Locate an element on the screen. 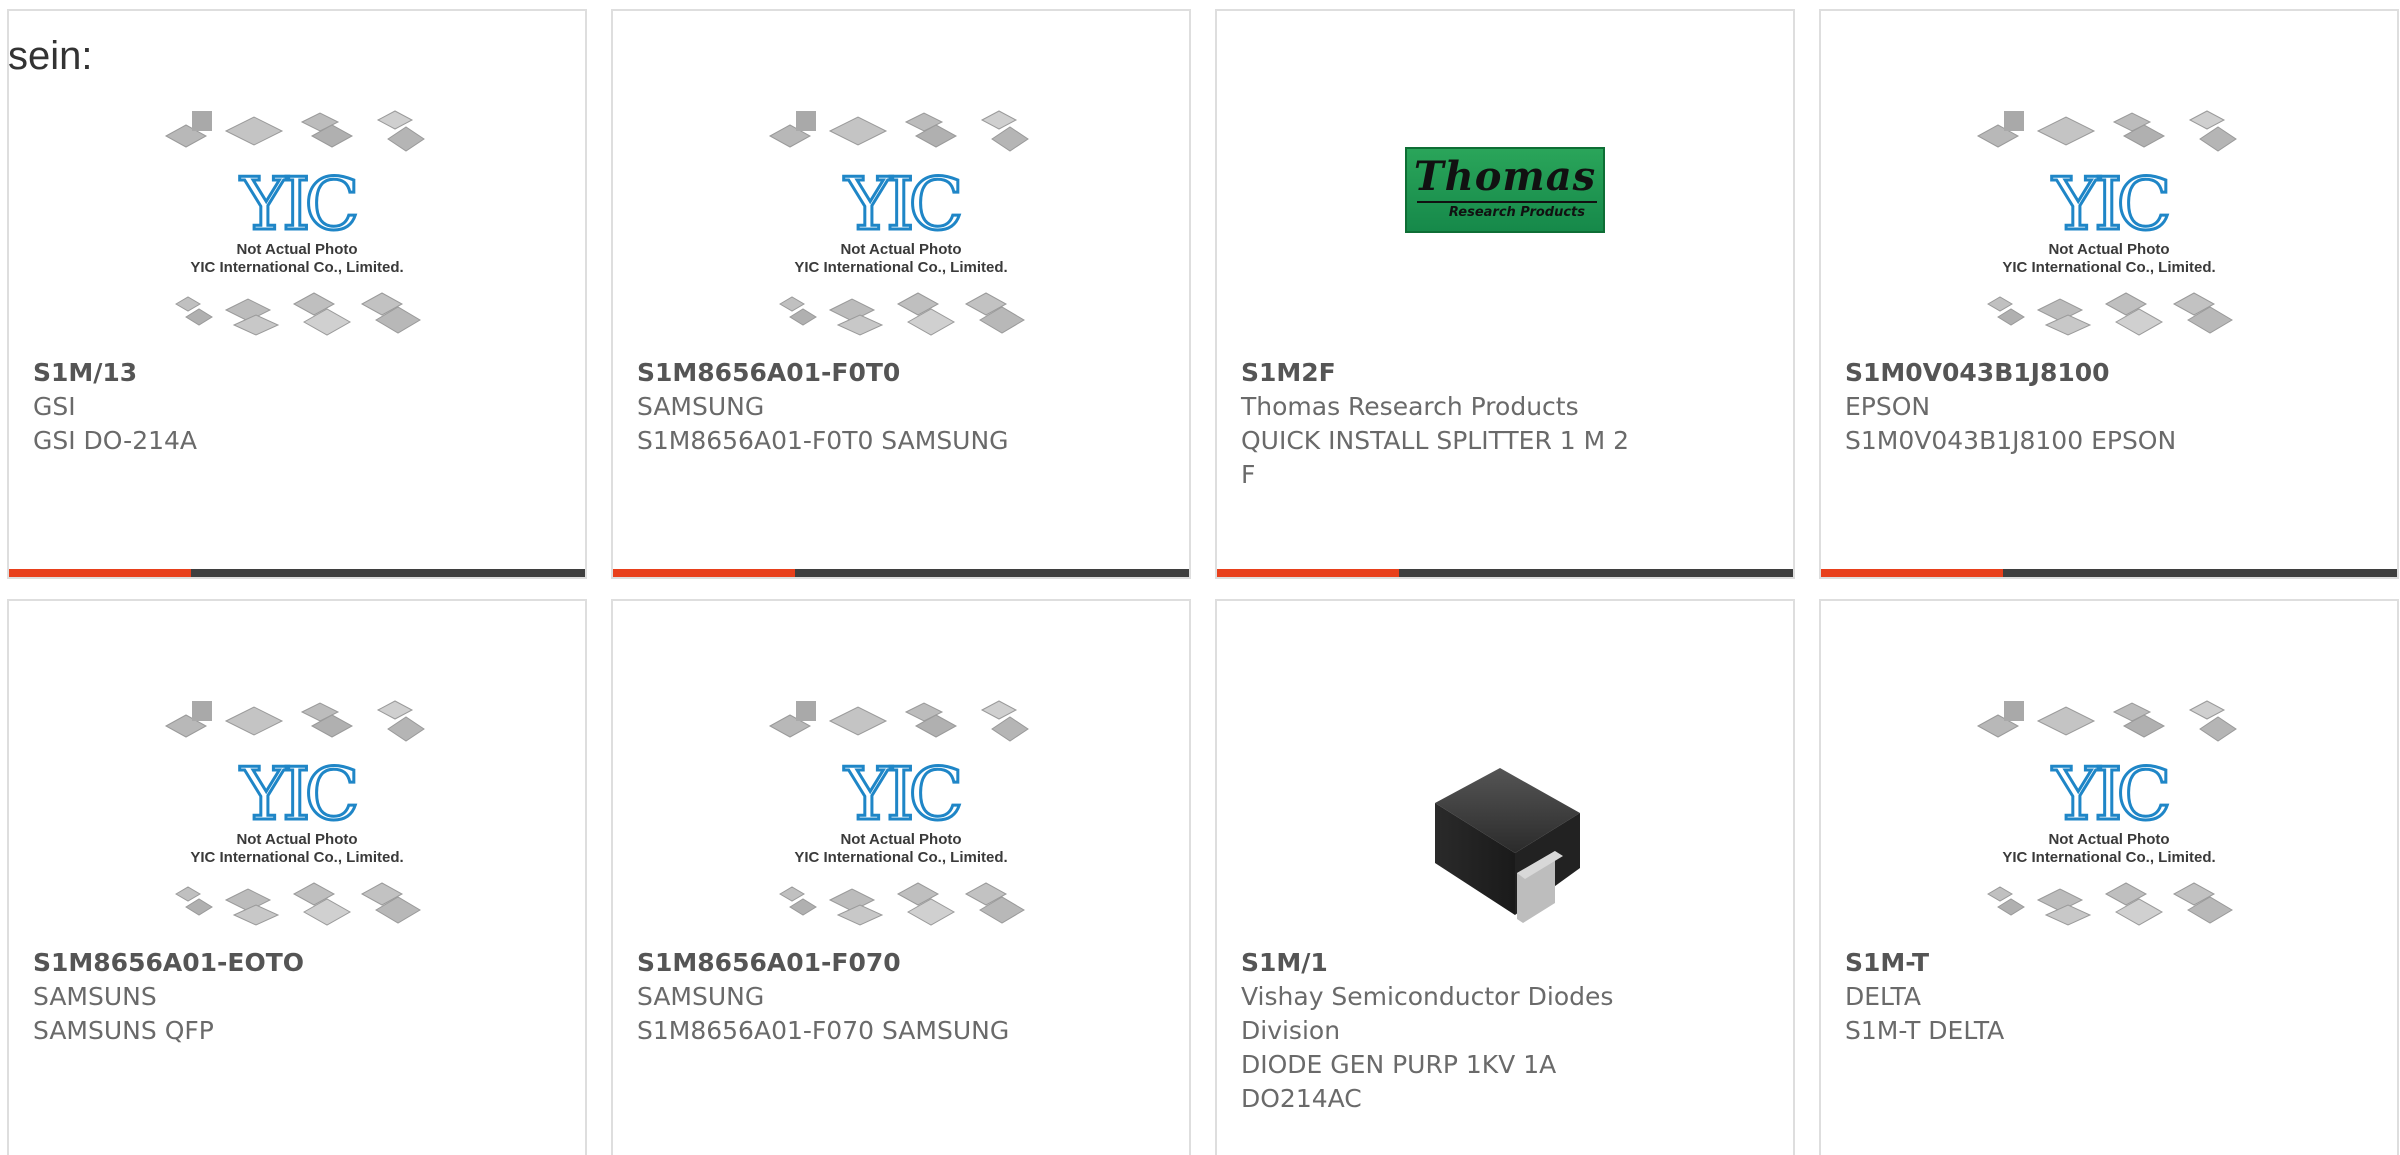 This screenshot has height=1155, width=2400. description-line: S1M-T DELTA is located at coordinates (1925, 1030).